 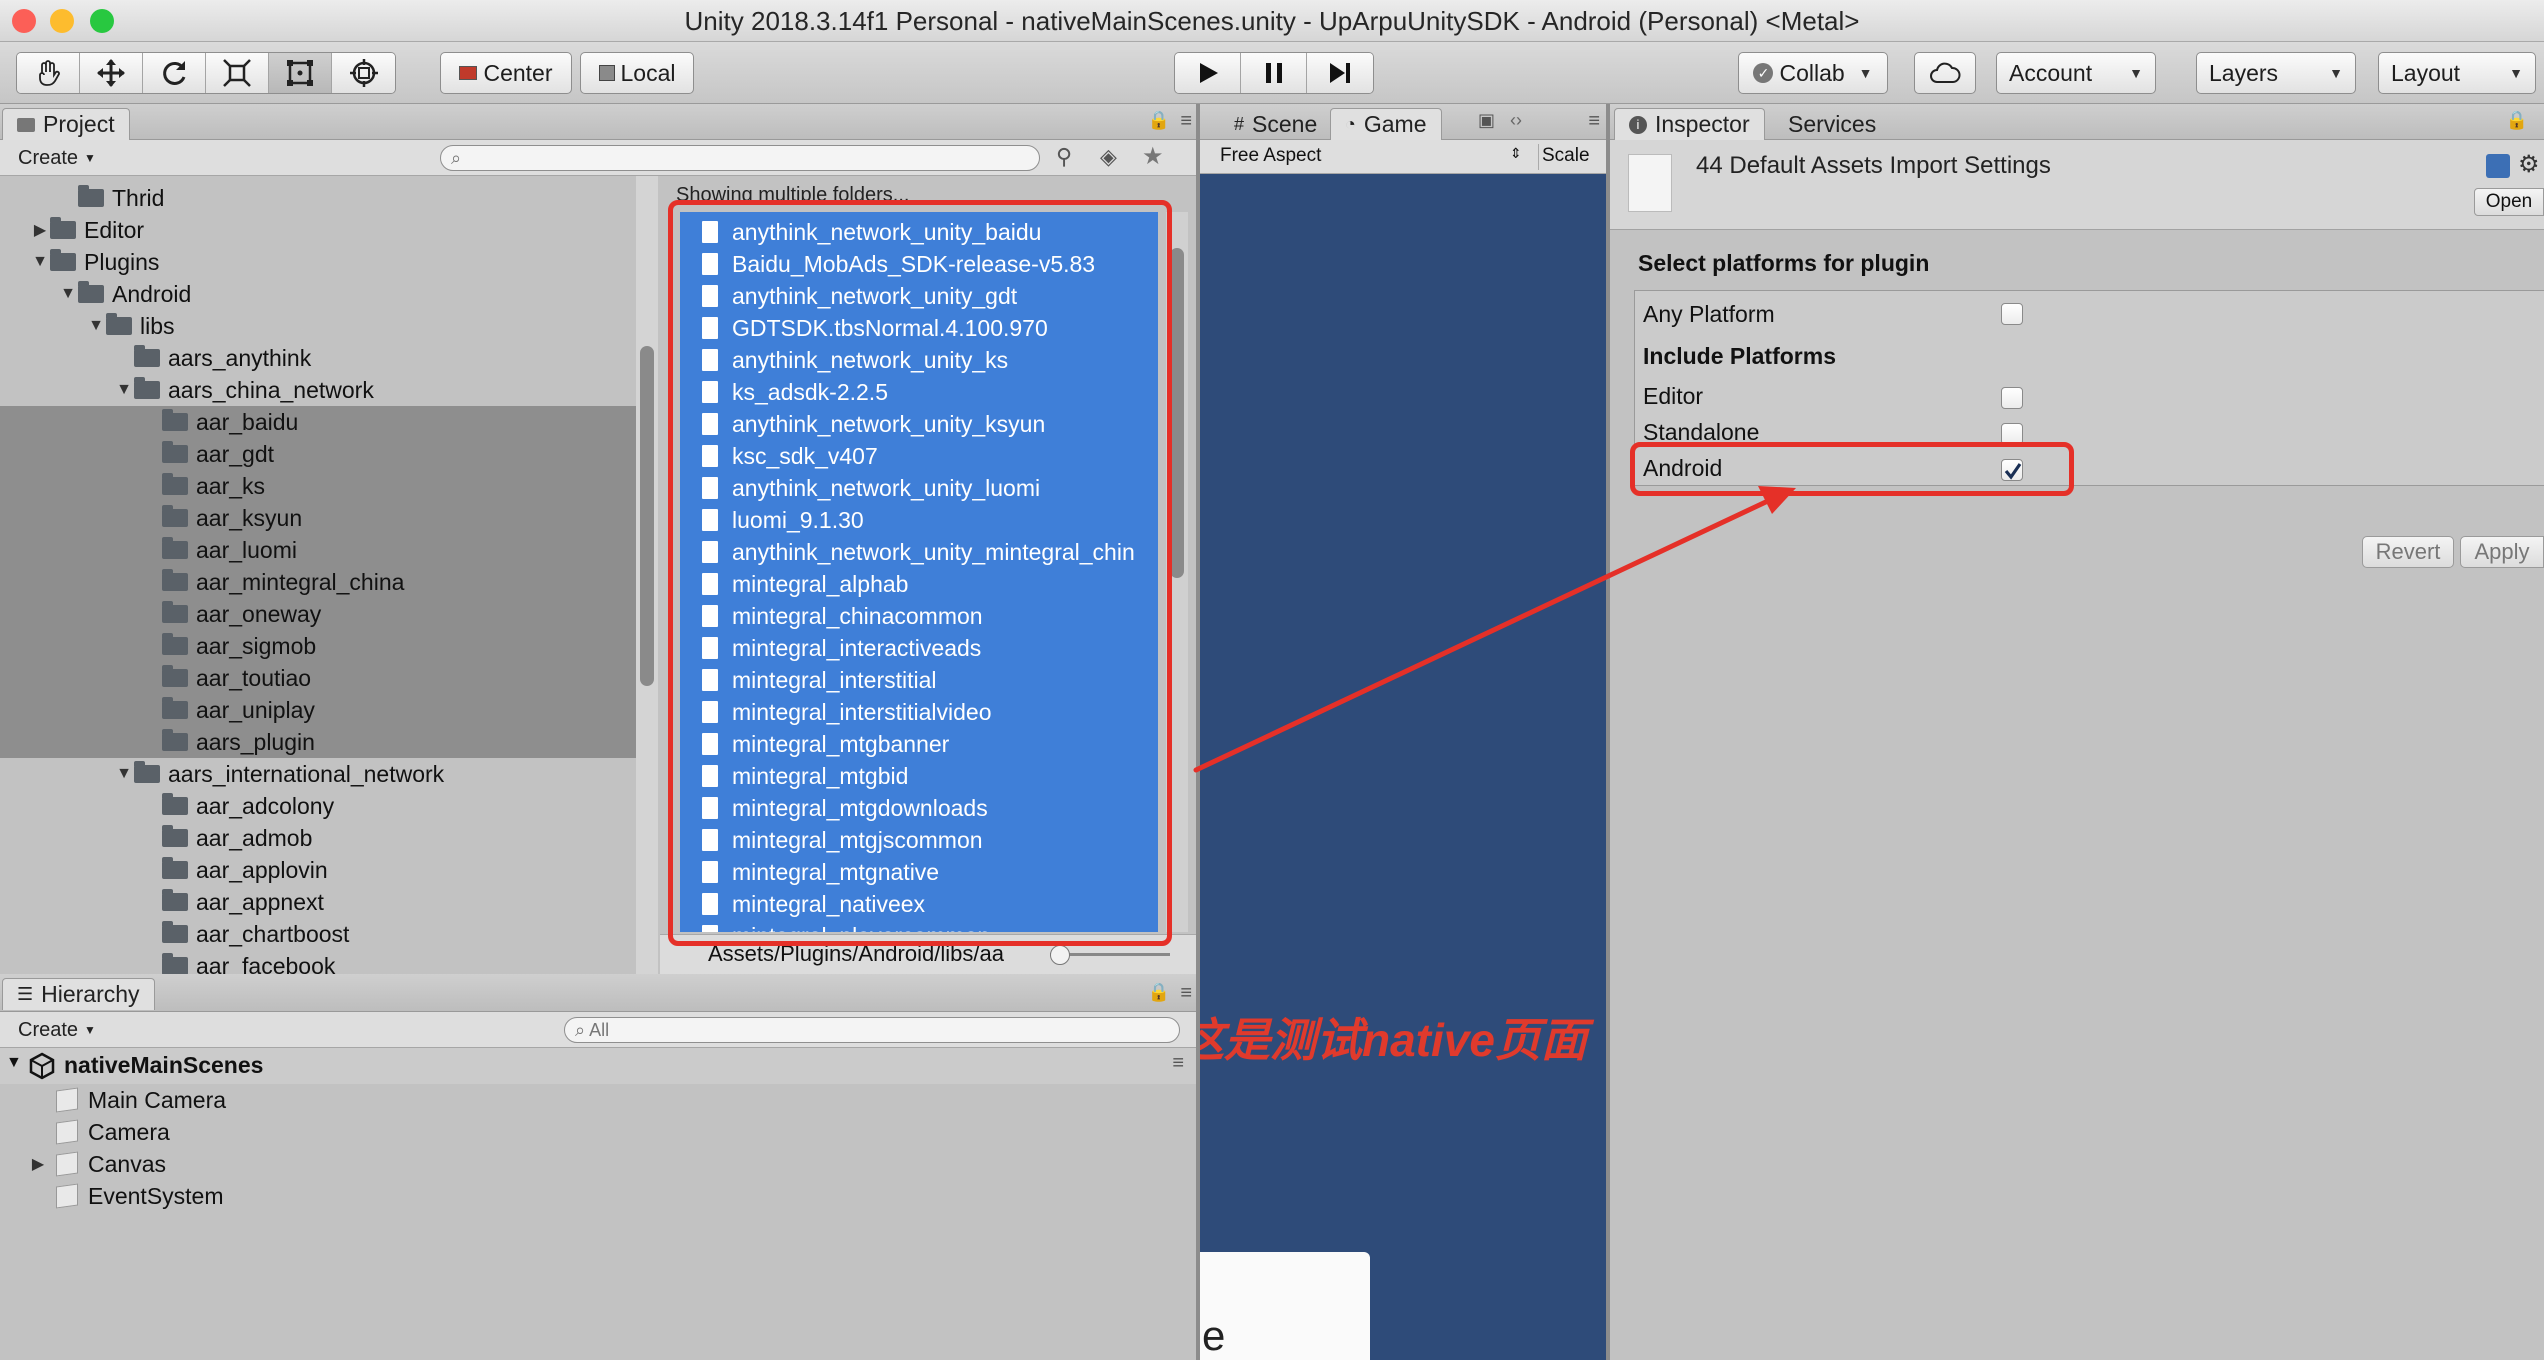 What do you see at coordinates (2012, 314) in the screenshot?
I see `any-platform-checkbox` at bounding box center [2012, 314].